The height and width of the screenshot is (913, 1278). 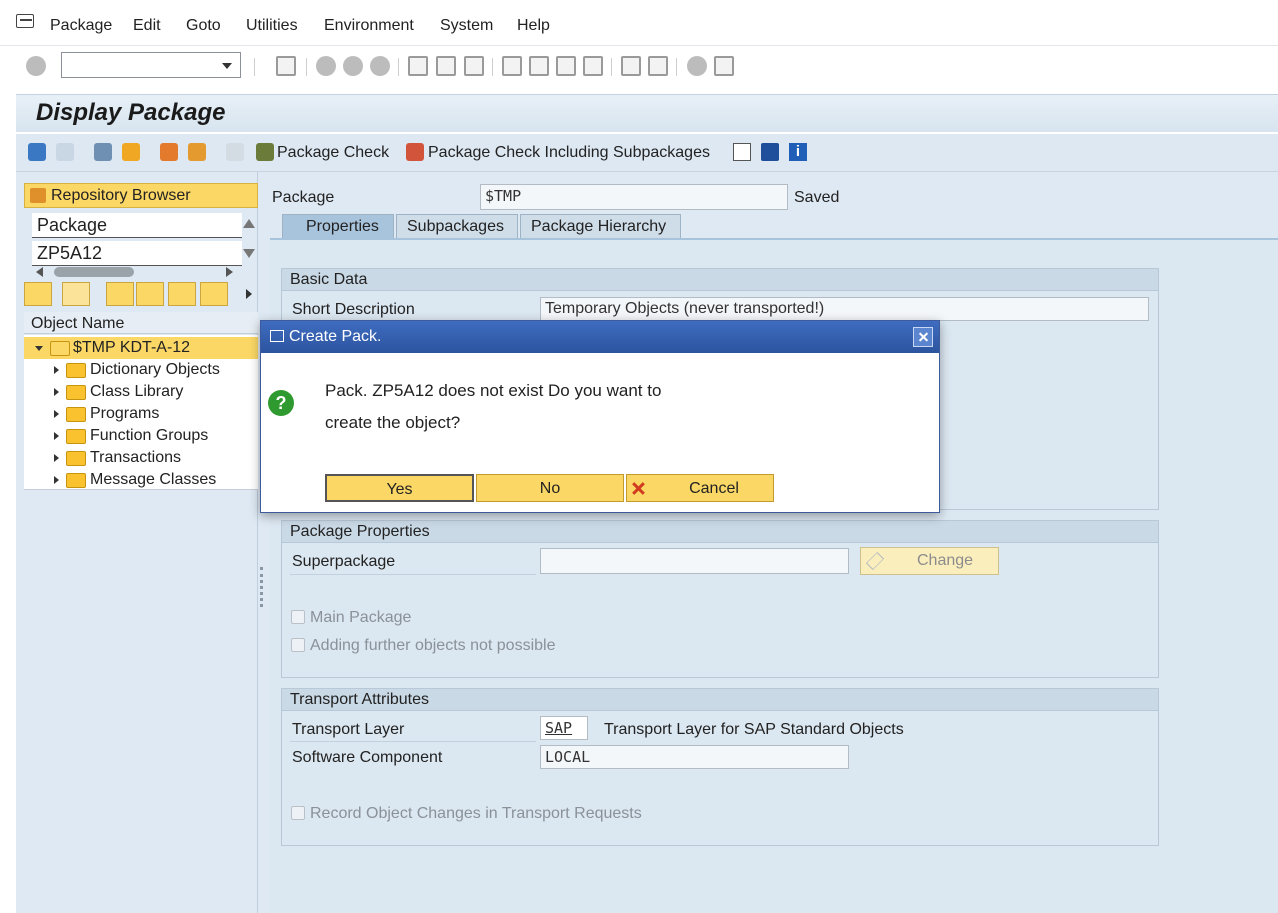 I want to click on display-change-icon, so click(x=103, y=152).